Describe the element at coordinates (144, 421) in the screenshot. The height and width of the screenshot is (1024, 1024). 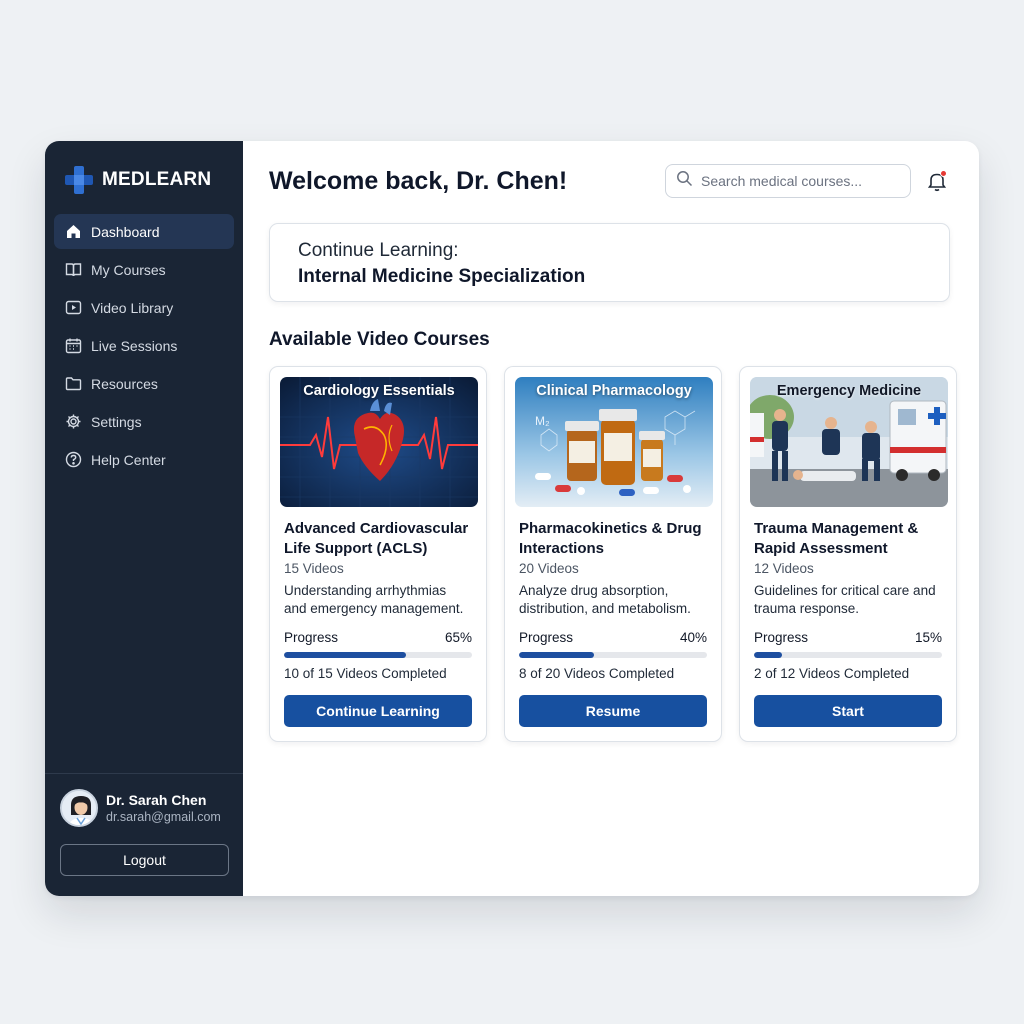
I see `sidebar-item-settings: Settings` at that location.